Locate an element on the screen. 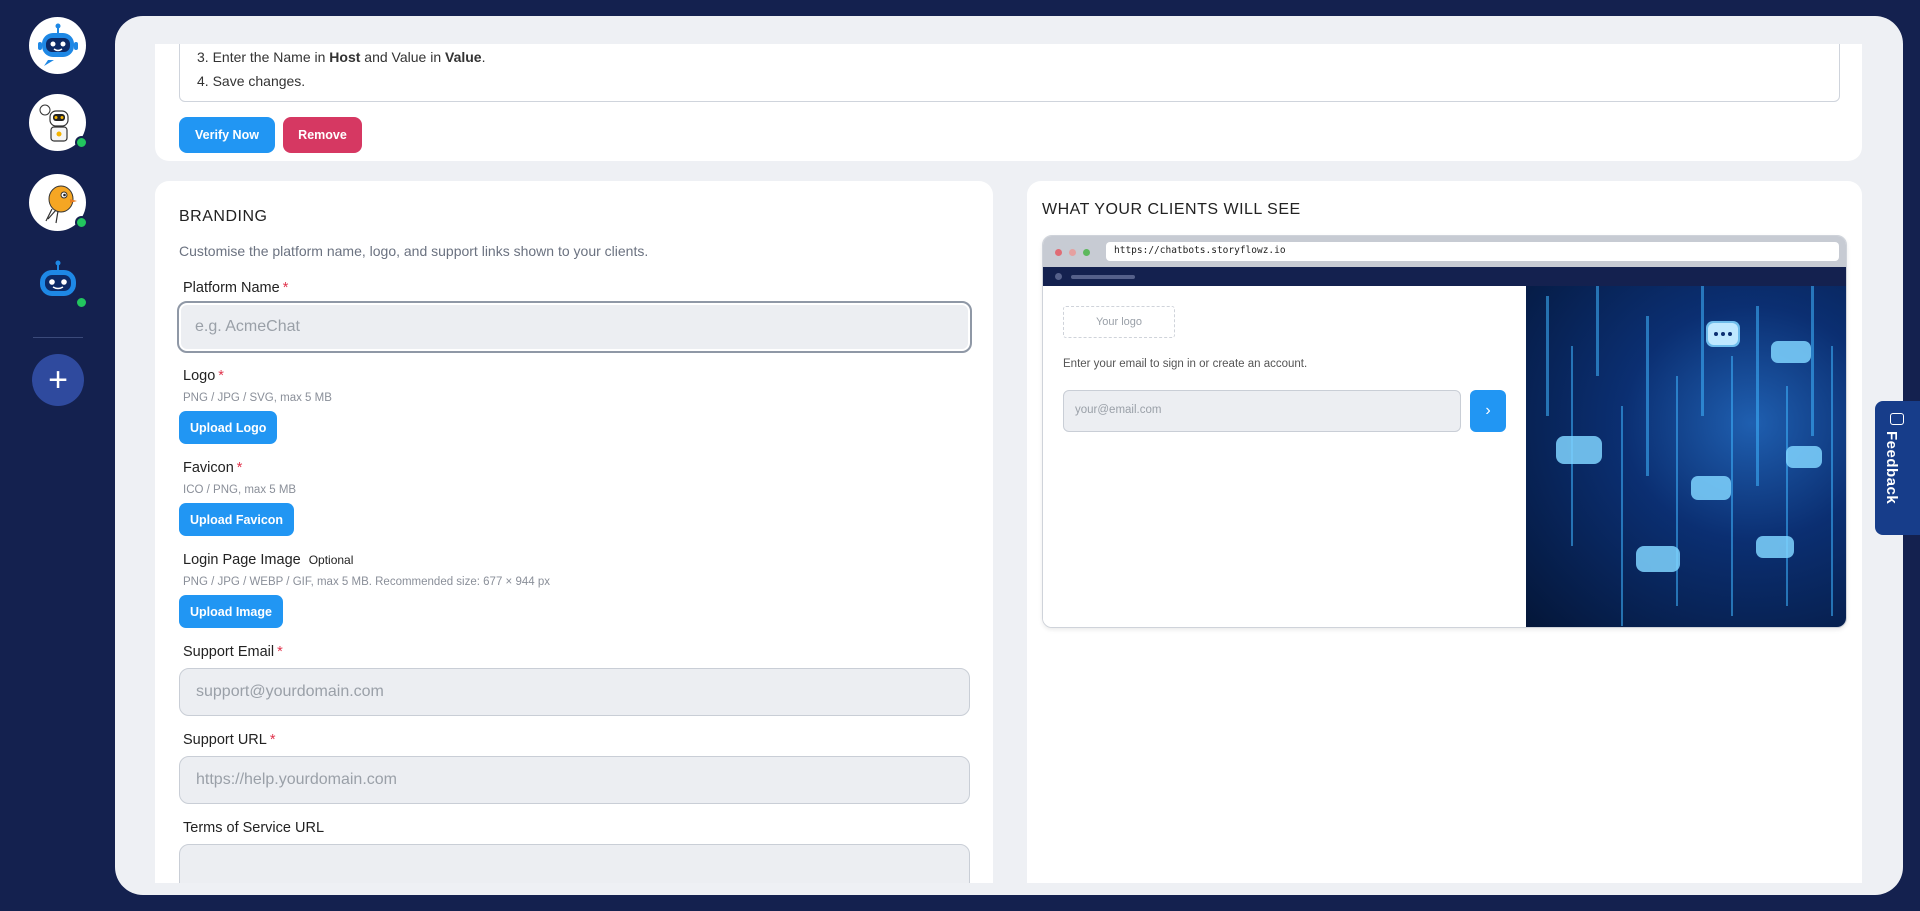 The height and width of the screenshot is (911, 1920). favicon-label: Favicon * is located at coordinates (213, 468).